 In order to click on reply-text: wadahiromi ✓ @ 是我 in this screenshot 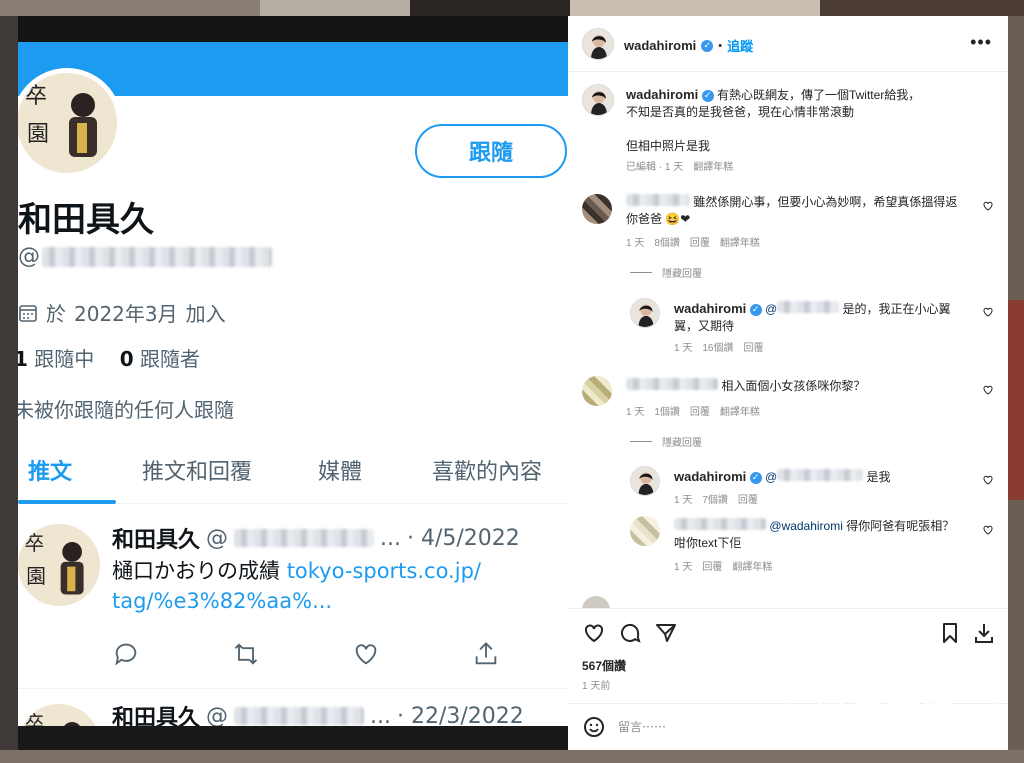, I will do `click(824, 477)`.